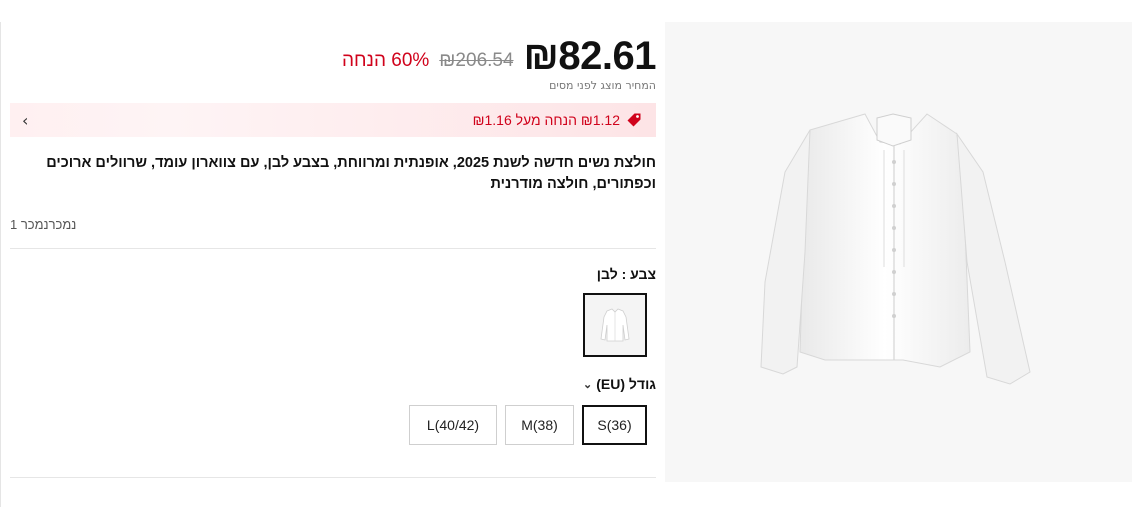  I want to click on page-left-border, so click(0, 264).